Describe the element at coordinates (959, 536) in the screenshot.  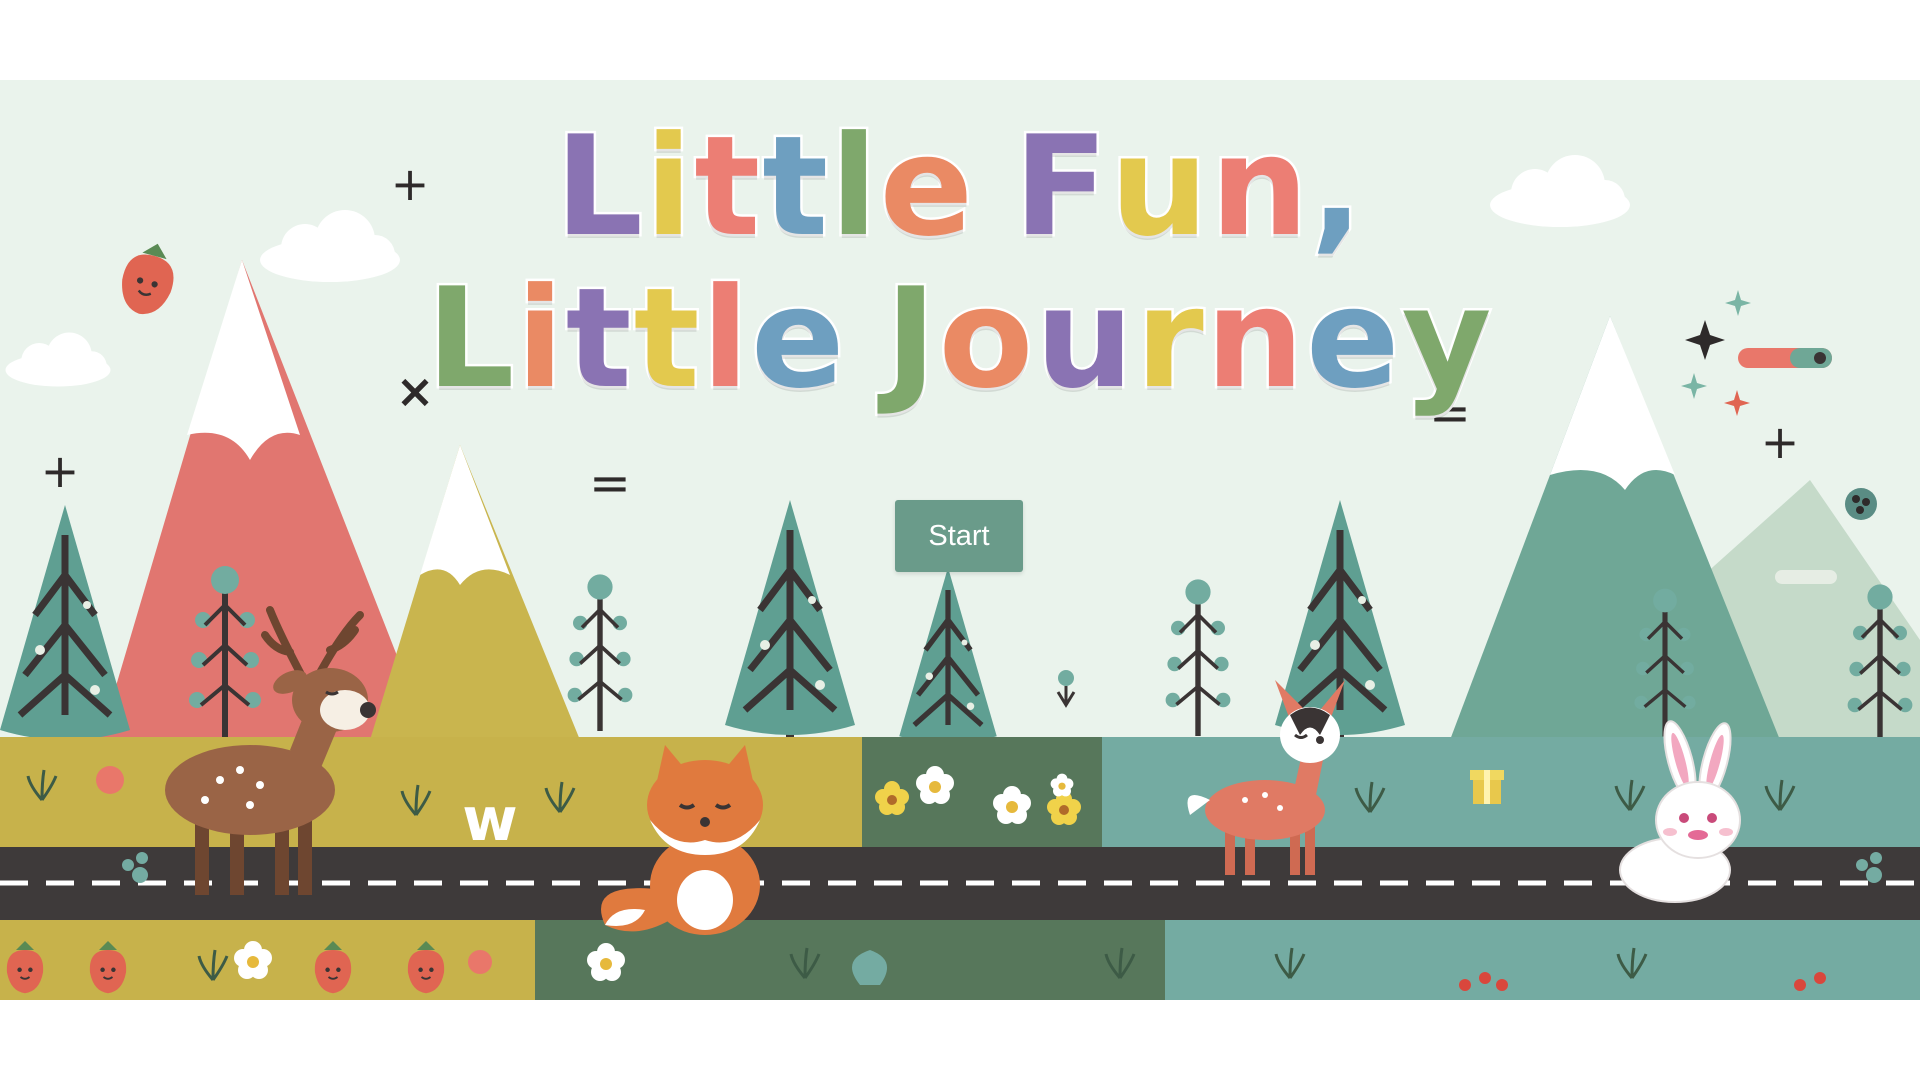
I see `start-button: Start` at that location.